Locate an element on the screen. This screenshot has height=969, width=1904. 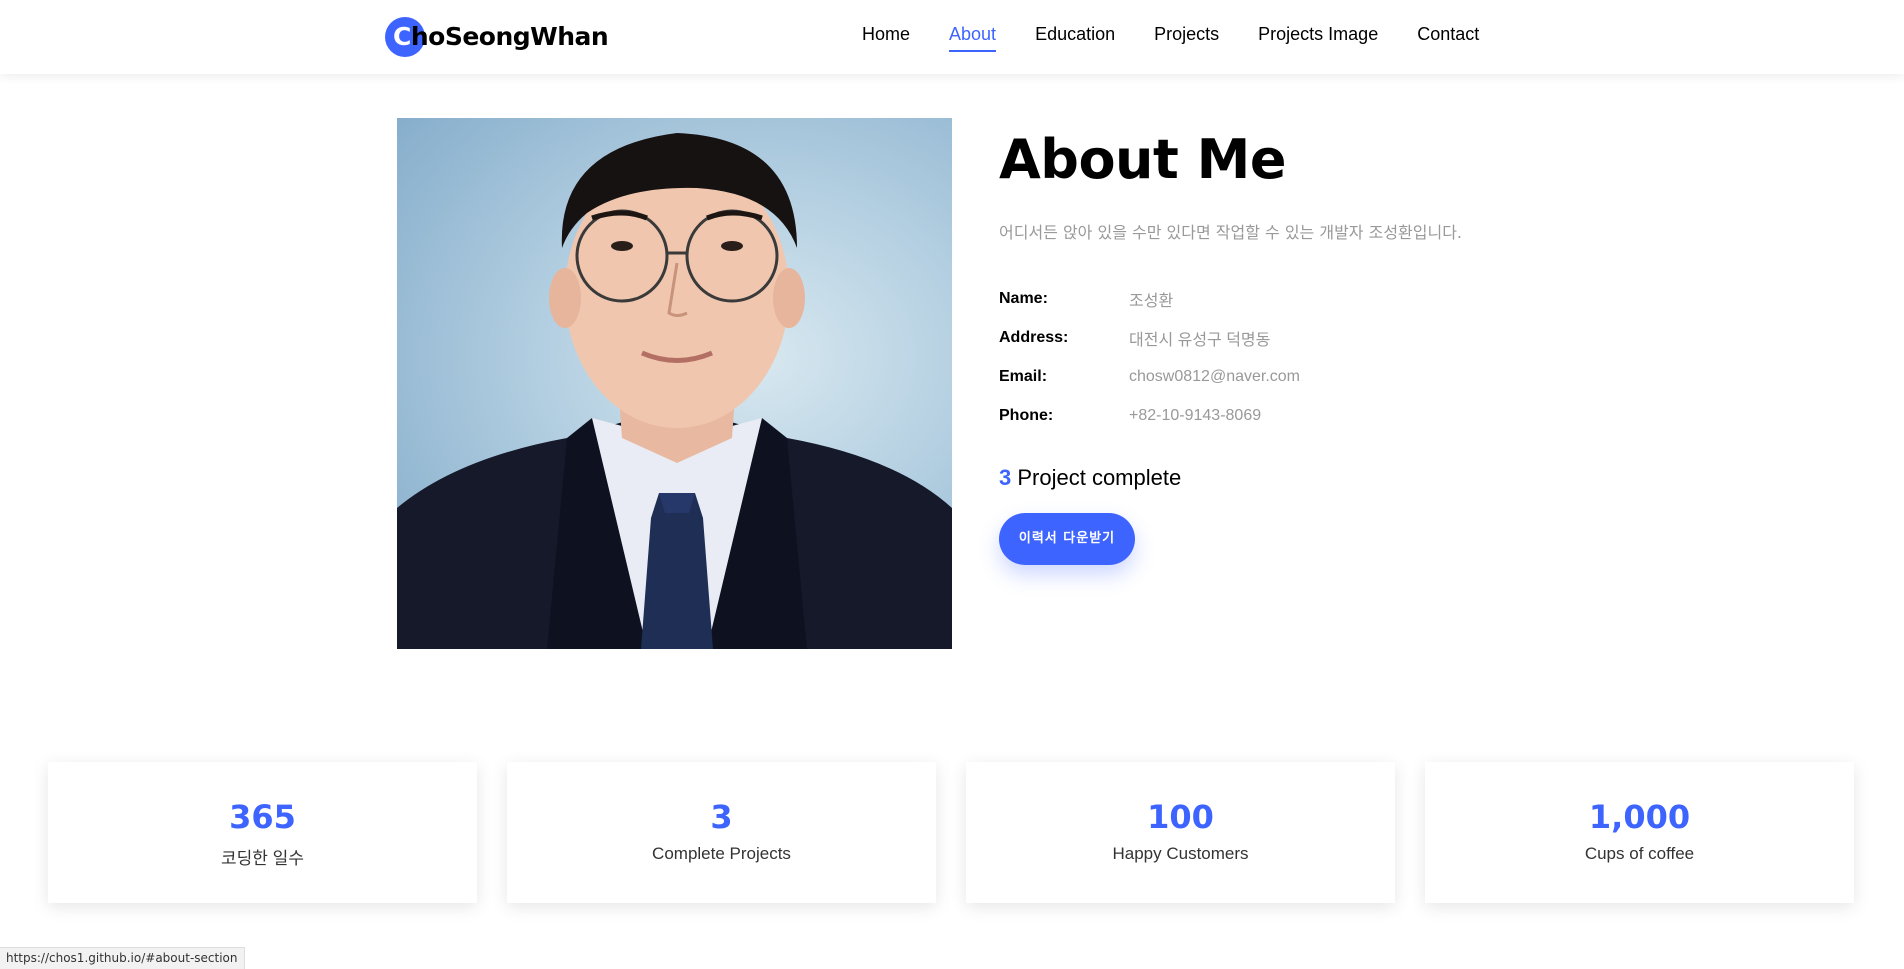
brand-name: ChoSeongWhan is located at coordinates (501, 36).